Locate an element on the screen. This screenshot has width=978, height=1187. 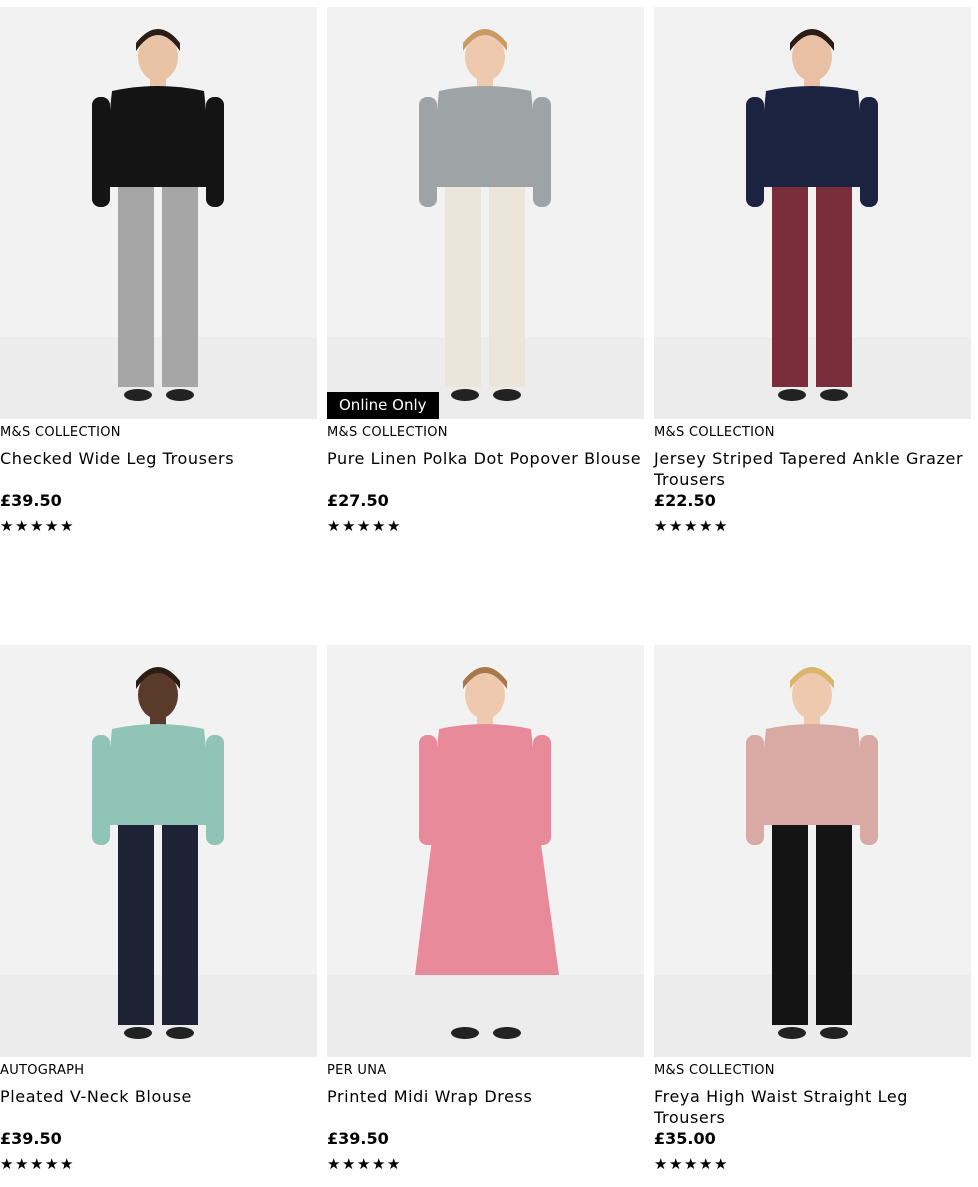
product-brand: AUTOGRAPH is located at coordinates (42, 1070).